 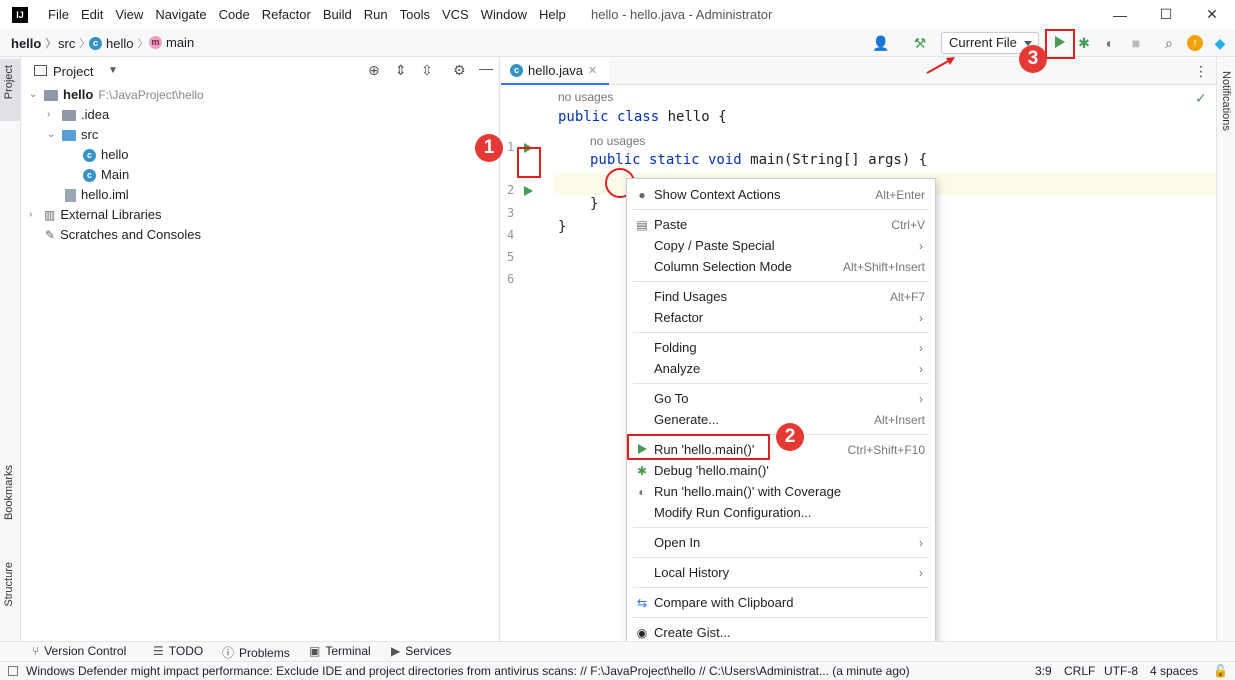 I want to click on tree-item-idea: › .idea, so click(x=78, y=115).